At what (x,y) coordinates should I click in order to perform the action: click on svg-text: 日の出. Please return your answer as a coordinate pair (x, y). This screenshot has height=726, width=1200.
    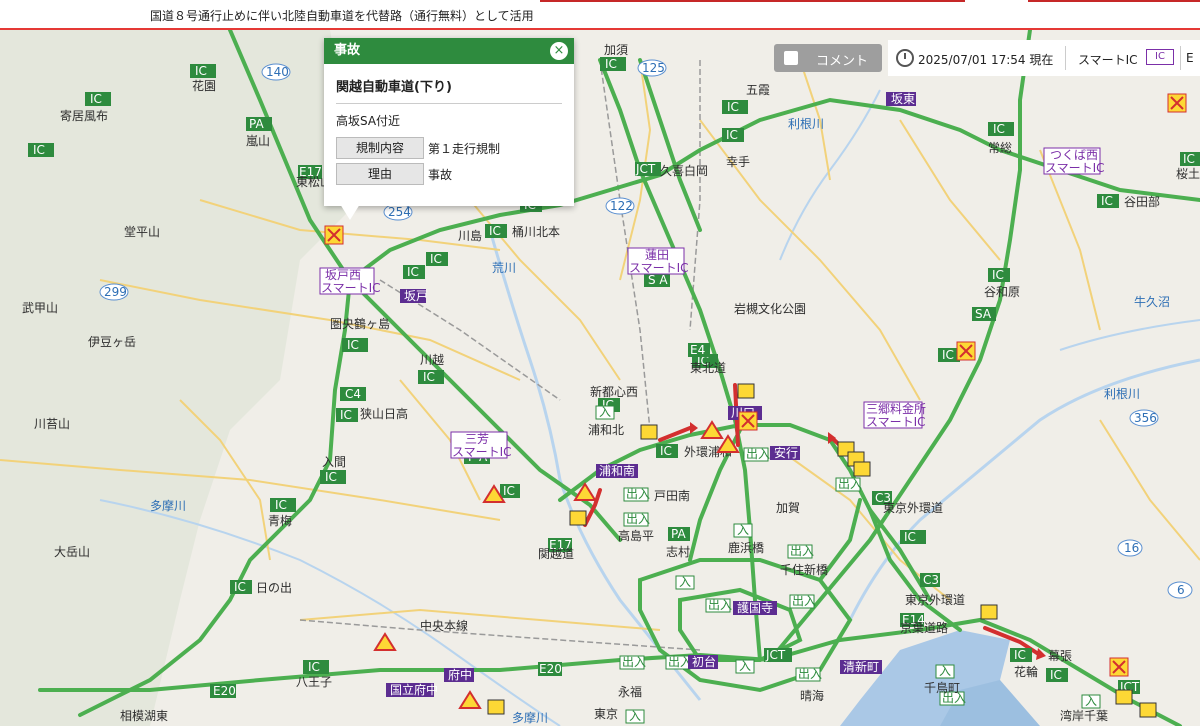
    Looking at the image, I should click on (274, 588).